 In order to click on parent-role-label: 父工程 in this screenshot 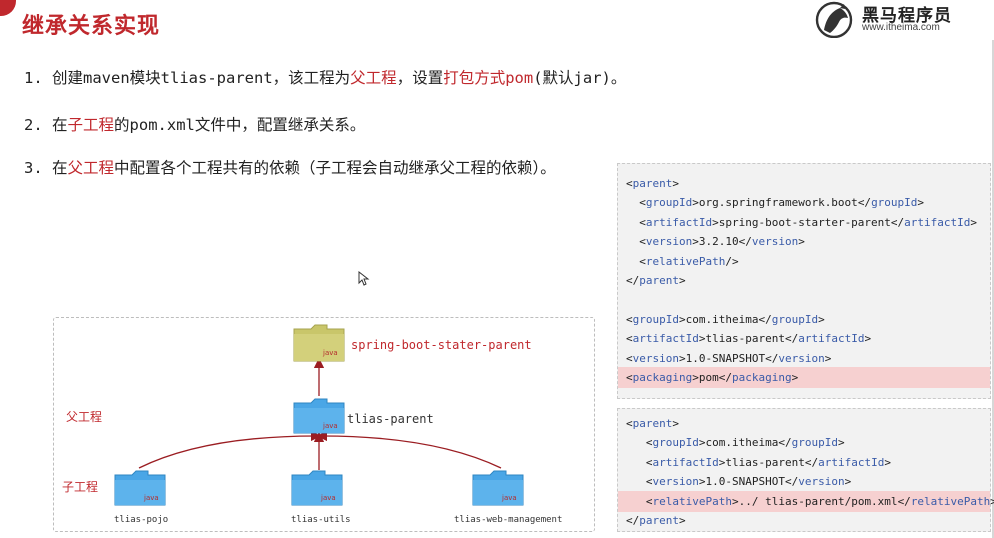, I will do `click(84, 417)`.